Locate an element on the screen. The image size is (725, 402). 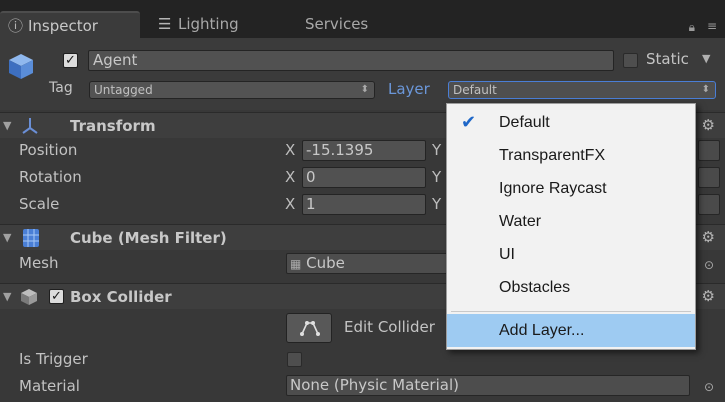
is-trigger-label: Is Trigger is located at coordinates (53, 359).